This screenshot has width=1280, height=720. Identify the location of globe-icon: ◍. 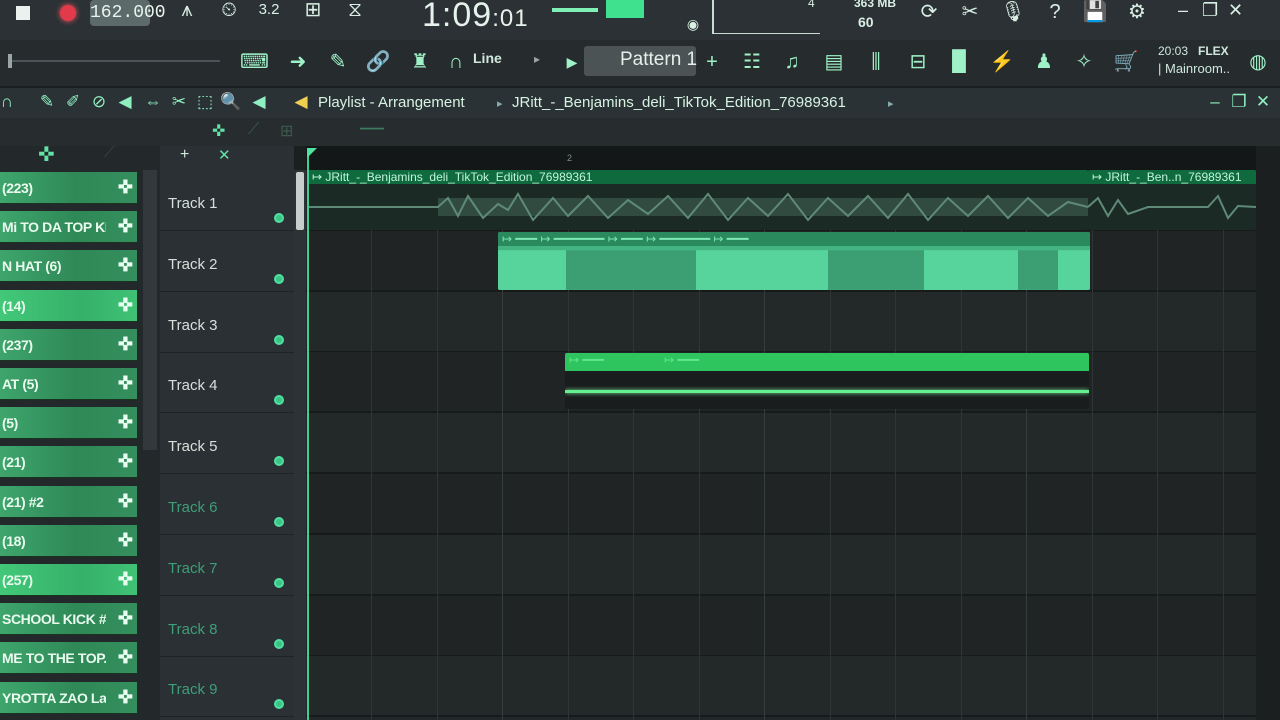
(1258, 62).